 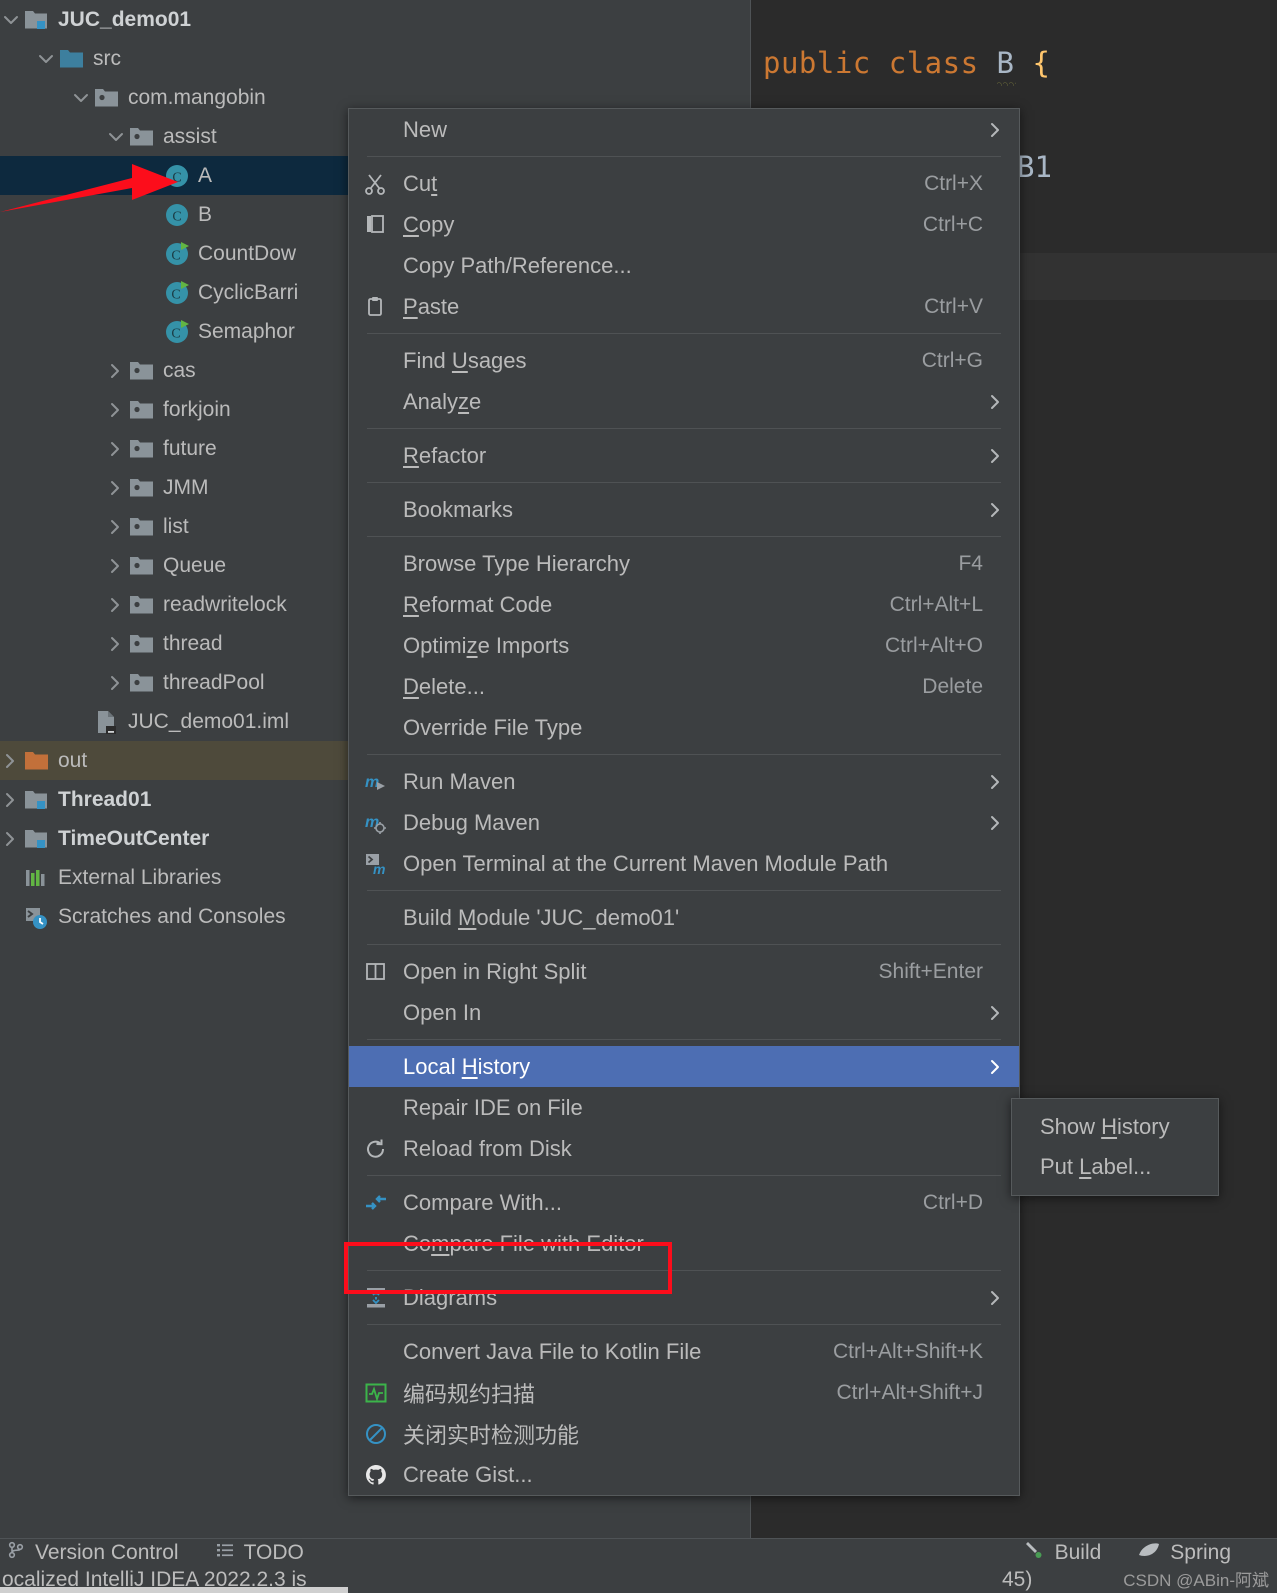 I want to click on menu-item-compare-file-with-editor: Compare File with Editor, so click(x=684, y=1243).